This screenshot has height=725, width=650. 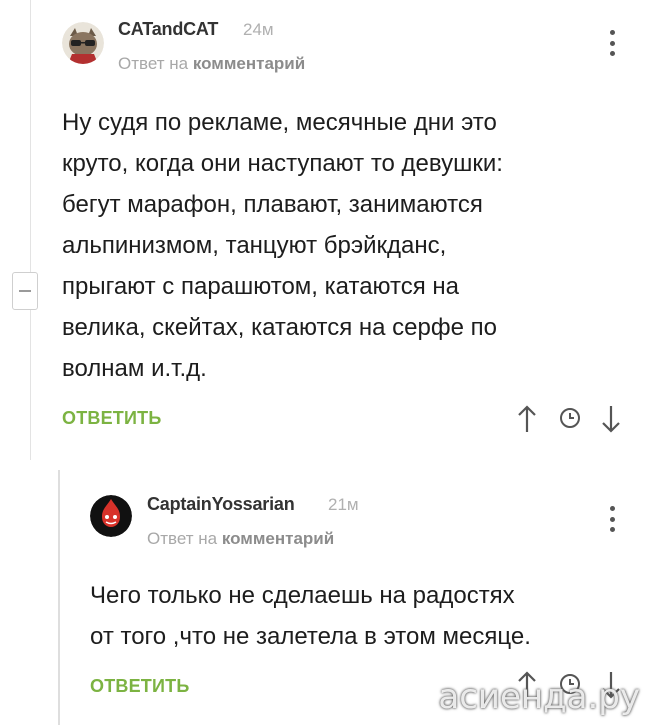 I want to click on comment-line: круто, когда они наступают то девушки:, so click(x=282, y=163).